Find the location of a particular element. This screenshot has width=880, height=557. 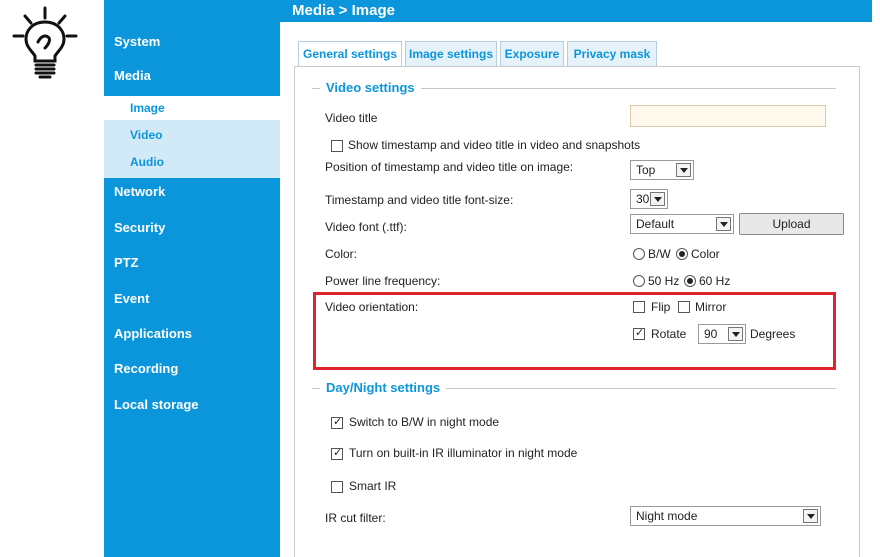

sidebar-item-event: Event is located at coordinates (131, 298).